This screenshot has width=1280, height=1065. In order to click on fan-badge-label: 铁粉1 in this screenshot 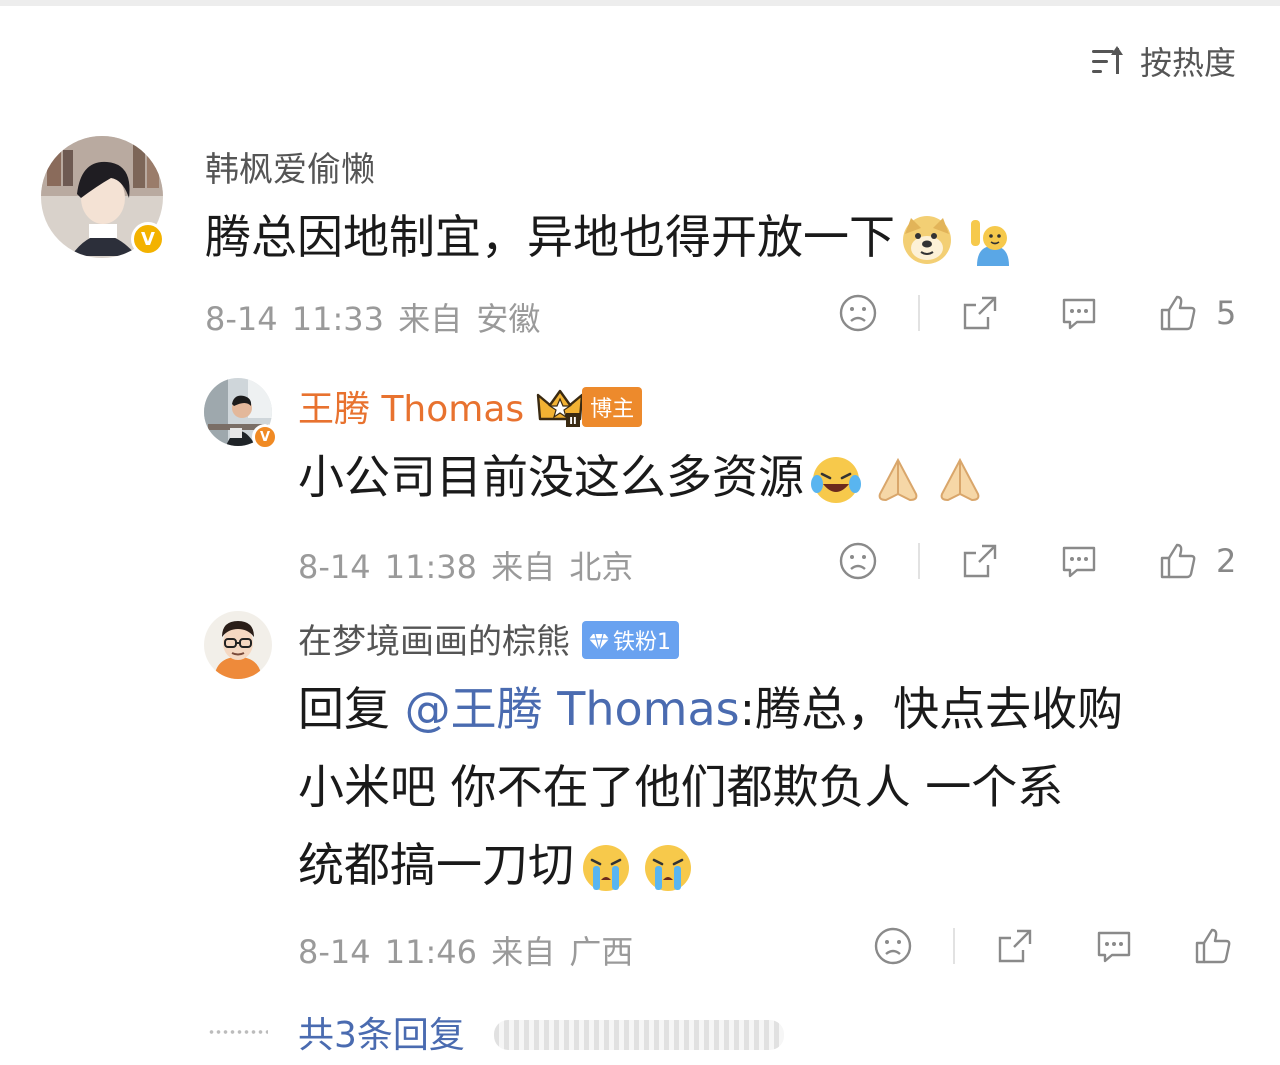, I will do `click(642, 642)`.